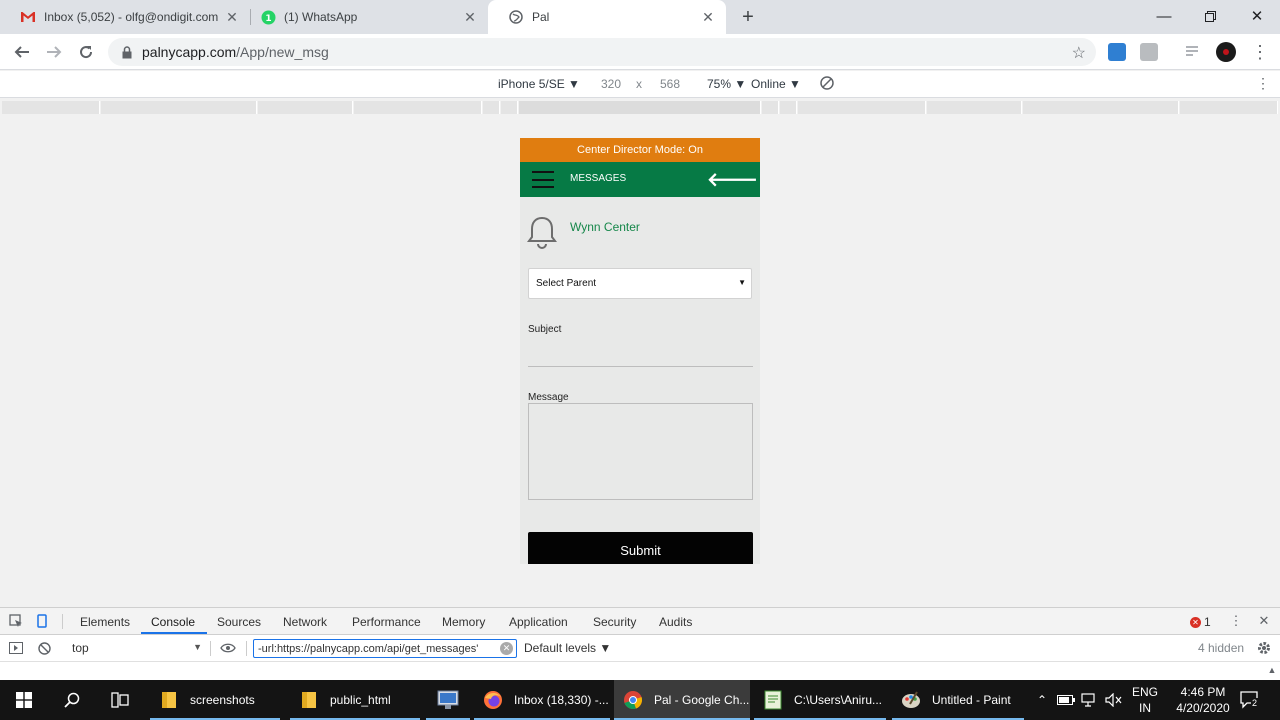 The height and width of the screenshot is (720, 1280). Describe the element at coordinates (958, 700) in the screenshot. I see `taskbar-app-paint: Untitled - Paint` at that location.